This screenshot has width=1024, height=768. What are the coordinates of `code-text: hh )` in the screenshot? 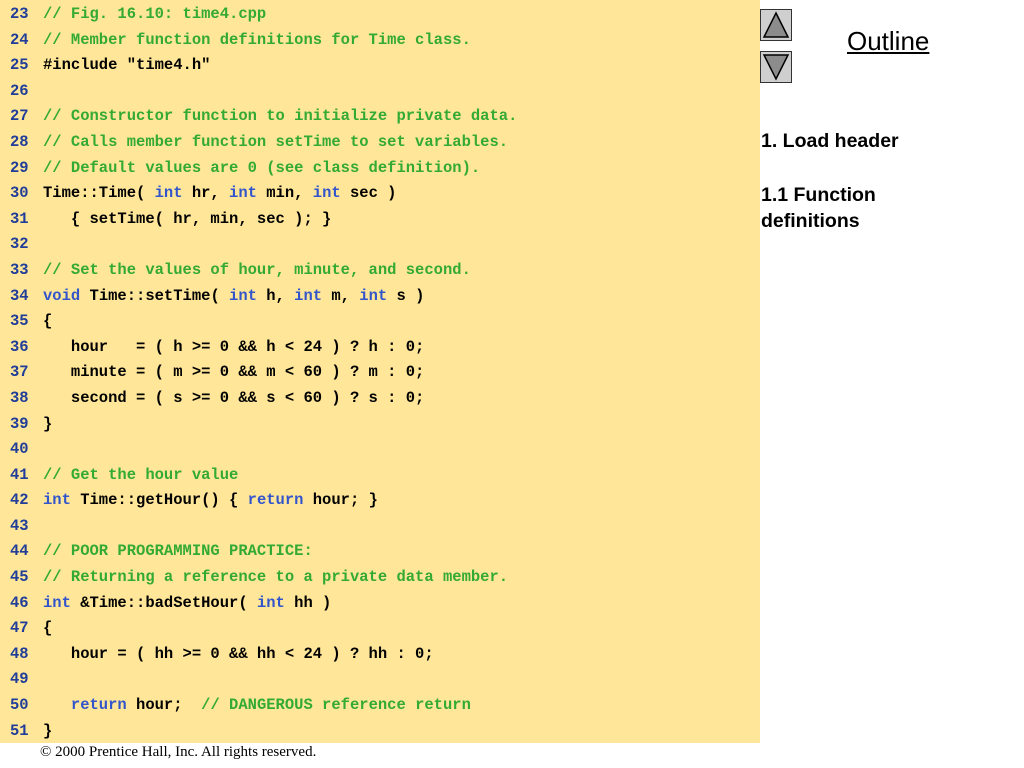 It's located at (308, 602).